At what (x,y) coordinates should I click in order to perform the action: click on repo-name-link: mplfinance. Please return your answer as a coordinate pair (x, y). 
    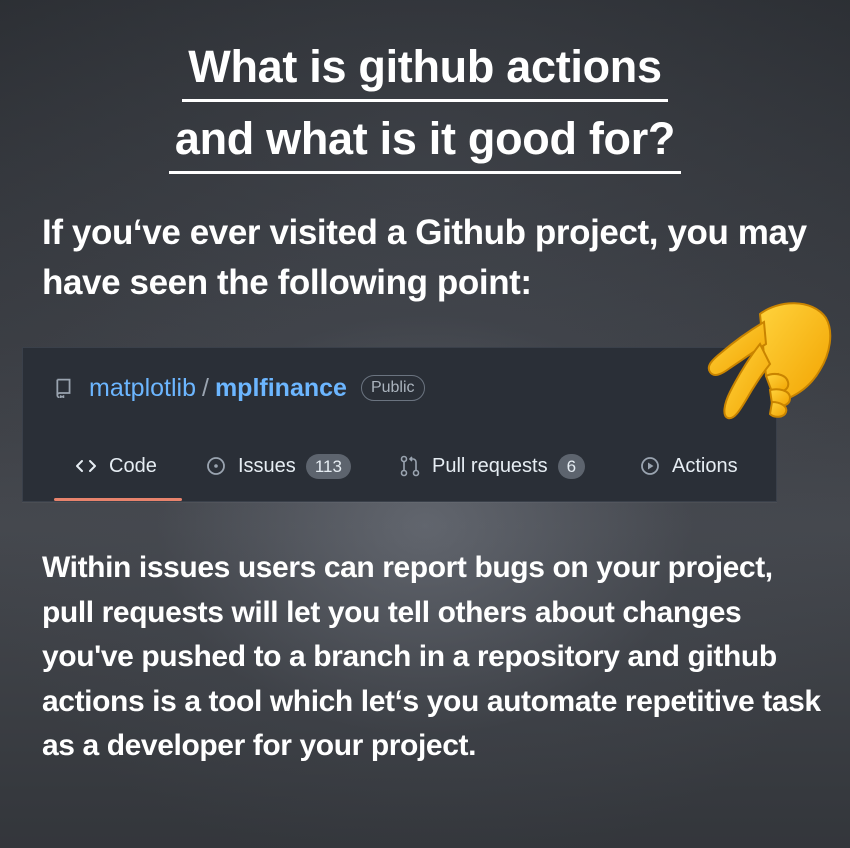
    Looking at the image, I should click on (281, 388).